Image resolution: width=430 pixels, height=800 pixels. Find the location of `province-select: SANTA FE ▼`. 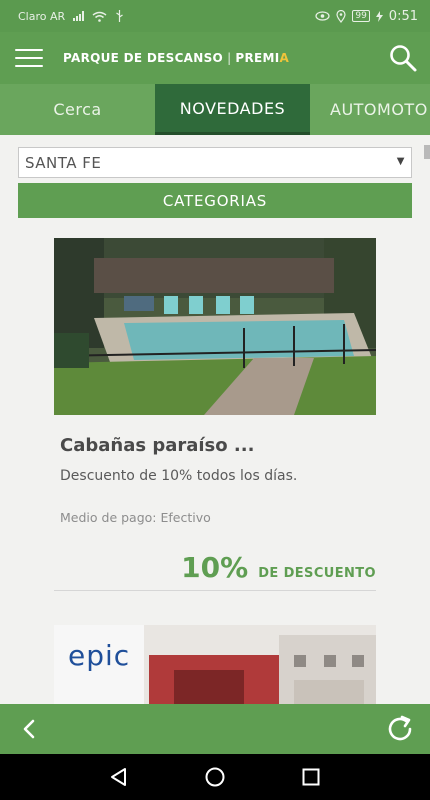

province-select: SANTA FE ▼ is located at coordinates (215, 162).